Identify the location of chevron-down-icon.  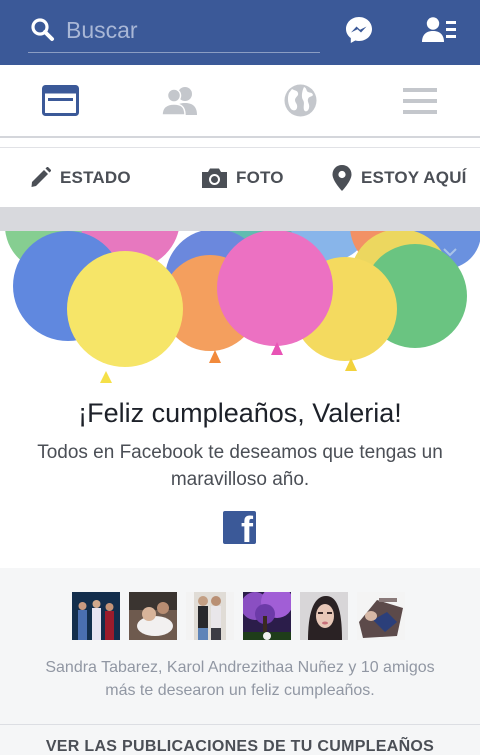
(450, 252).